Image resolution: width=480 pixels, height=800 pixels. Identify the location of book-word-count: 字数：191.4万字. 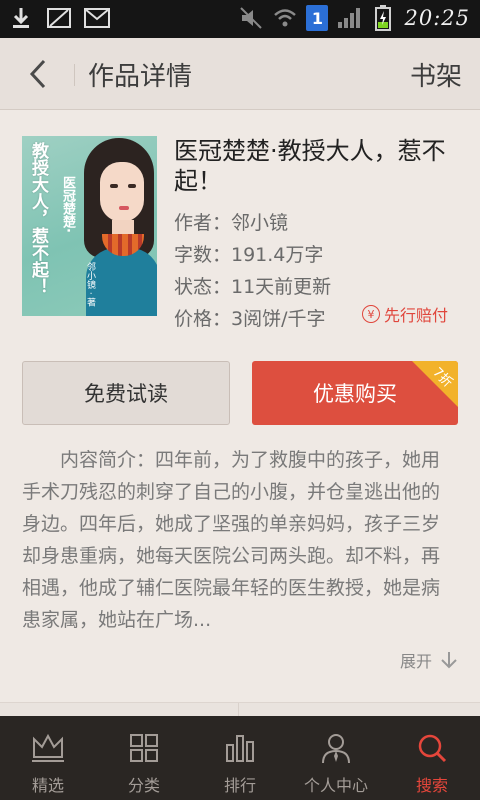
(249, 255).